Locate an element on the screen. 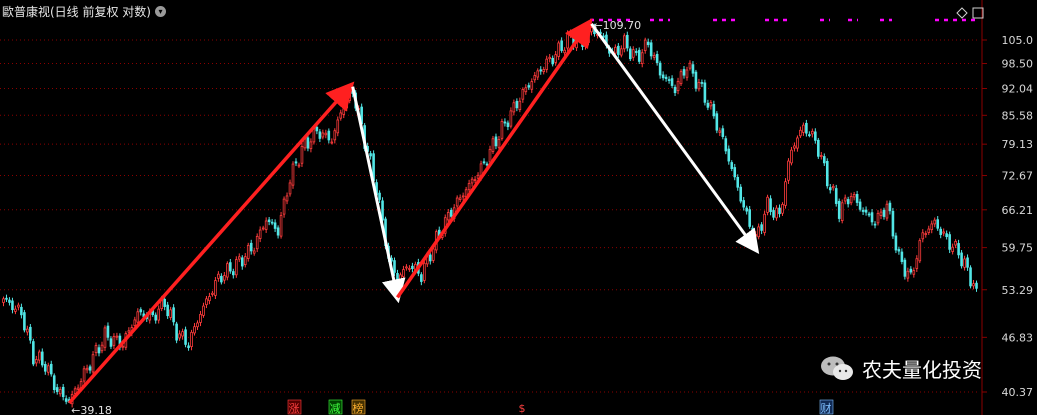 The width and height of the screenshot is (1037, 415). corner-controls is located at coordinates (970, 13).